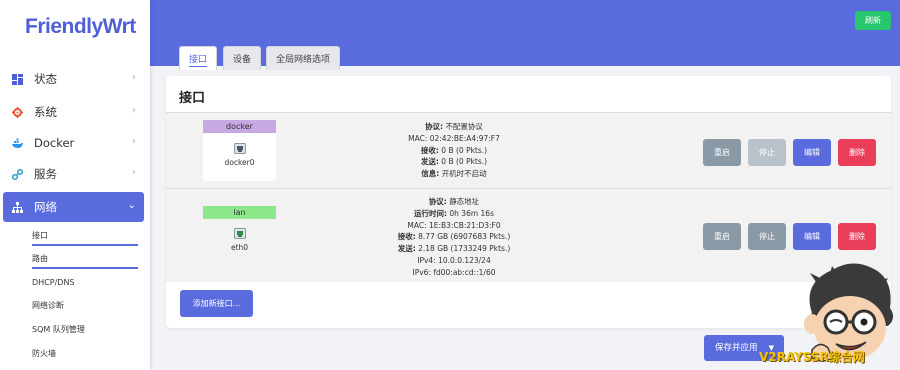  Describe the element at coordinates (73, 174) in the screenshot. I see `sidebar-item-services: 服务 ›` at that location.